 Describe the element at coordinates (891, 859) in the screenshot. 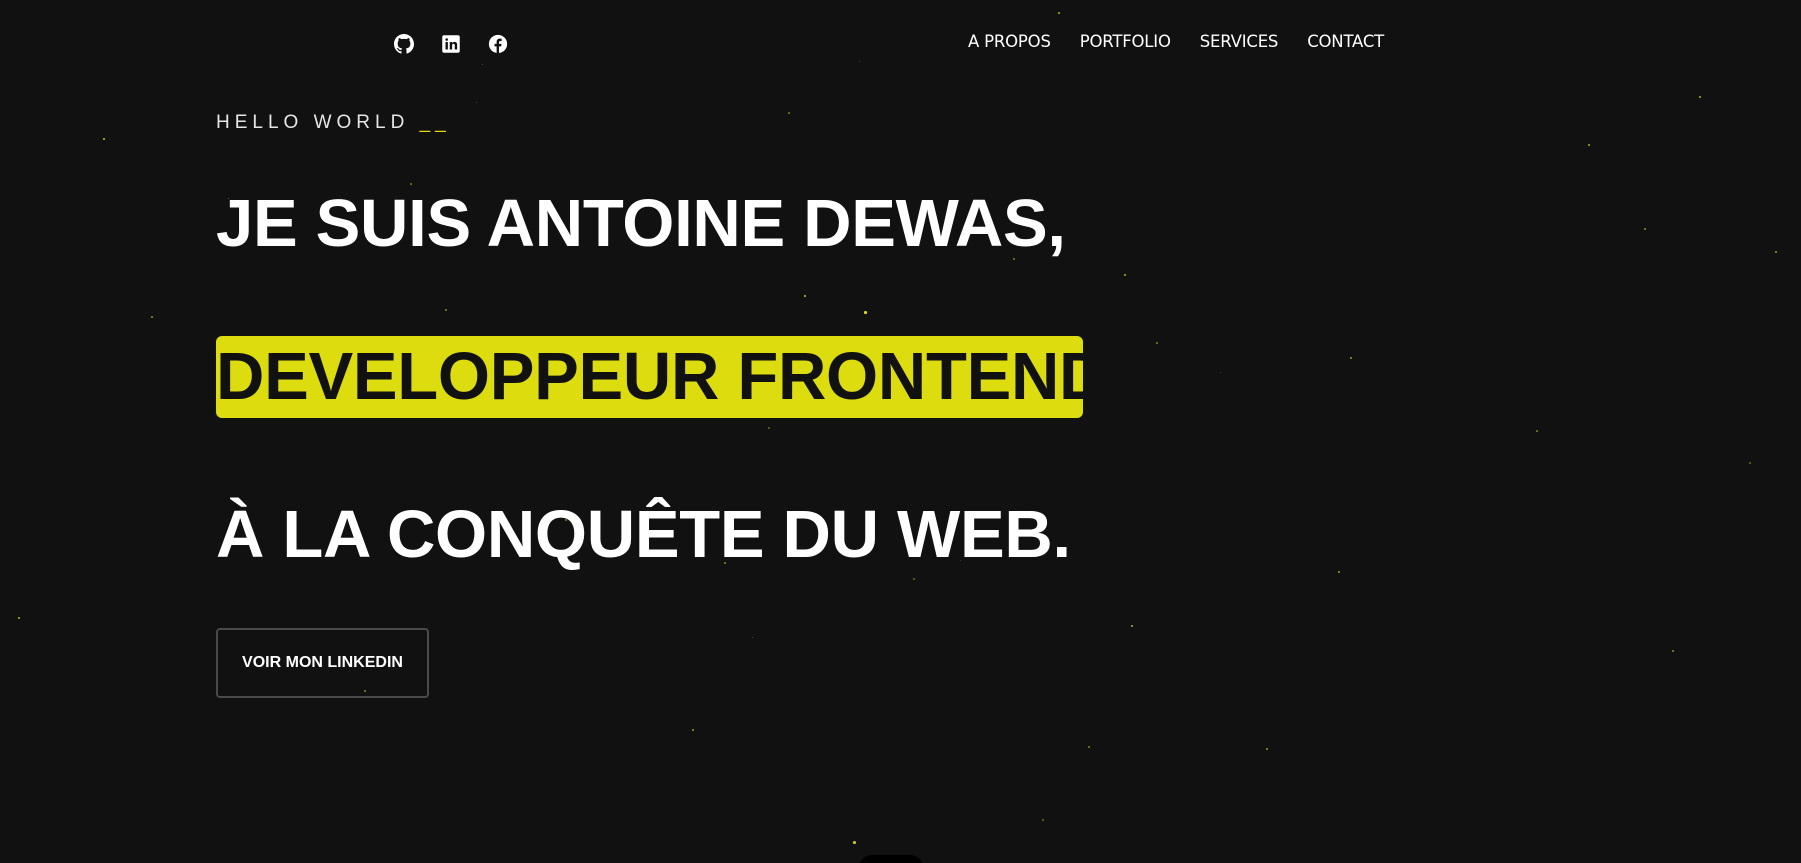

I see `scroll-indicator` at that location.